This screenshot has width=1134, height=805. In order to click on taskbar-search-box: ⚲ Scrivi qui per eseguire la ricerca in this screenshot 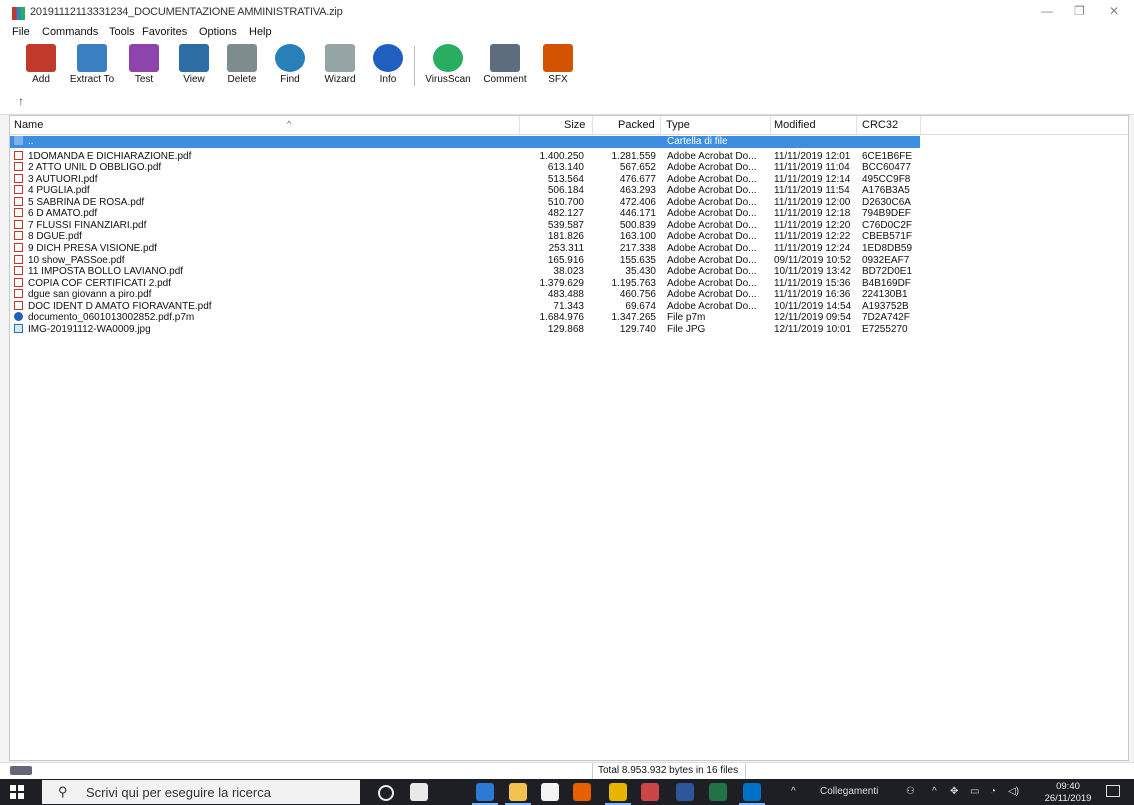, I will do `click(201, 792)`.